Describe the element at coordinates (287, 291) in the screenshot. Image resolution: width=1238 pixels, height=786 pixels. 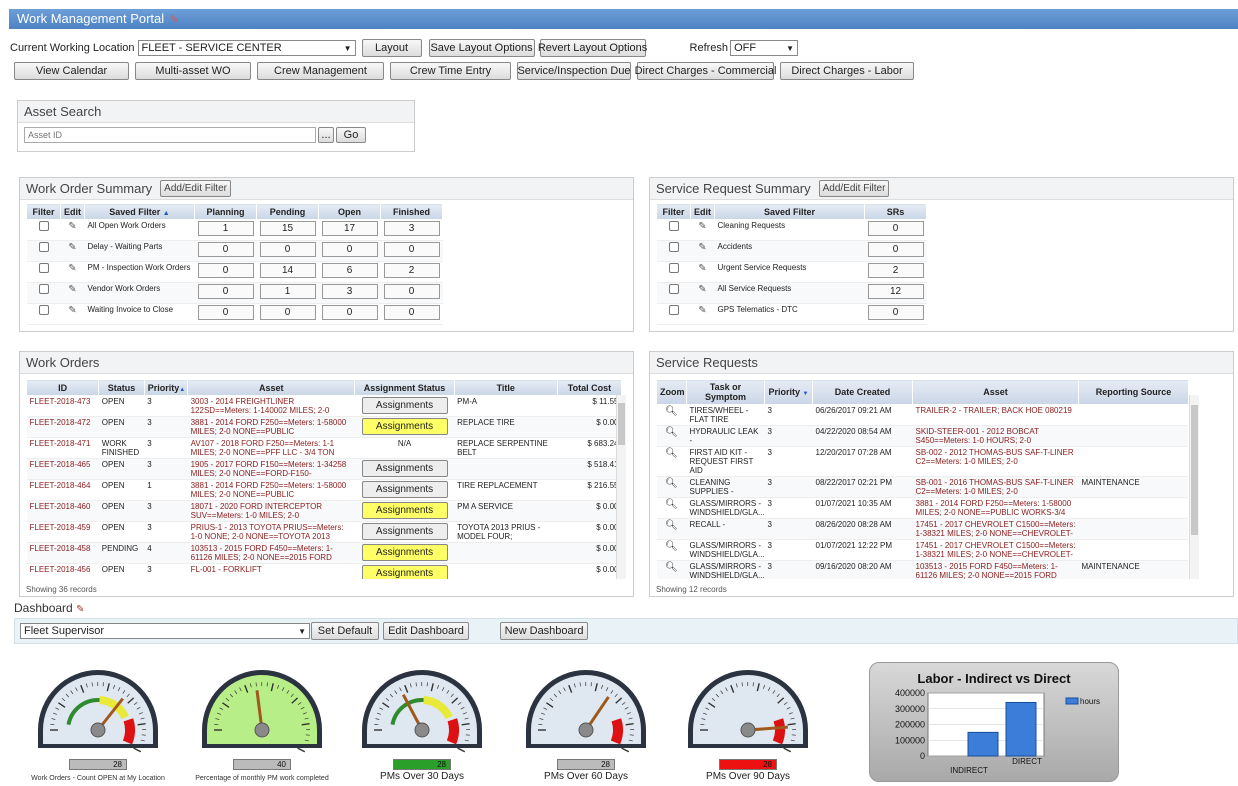
I see `pending-count: 1` at that location.